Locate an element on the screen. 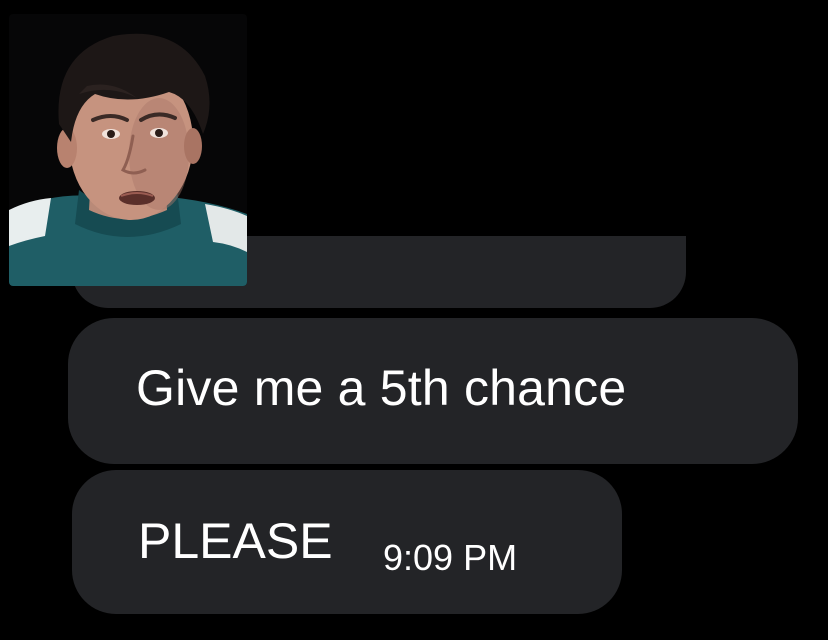 The image size is (828, 640). message-text: PLEASE is located at coordinates (235, 541).